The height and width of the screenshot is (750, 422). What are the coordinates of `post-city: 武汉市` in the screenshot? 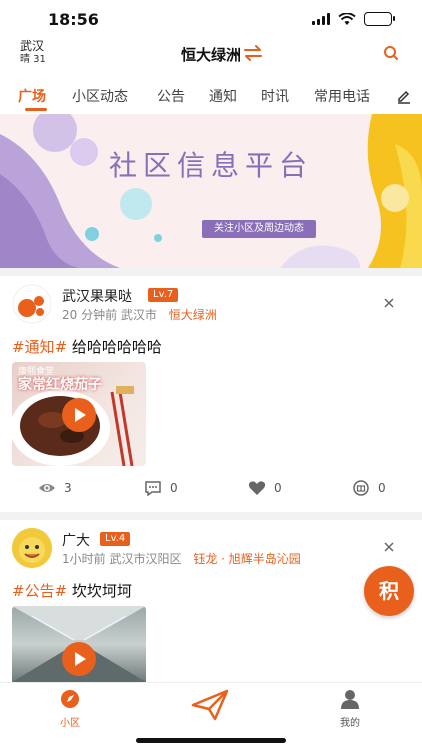 It's located at (138, 315).